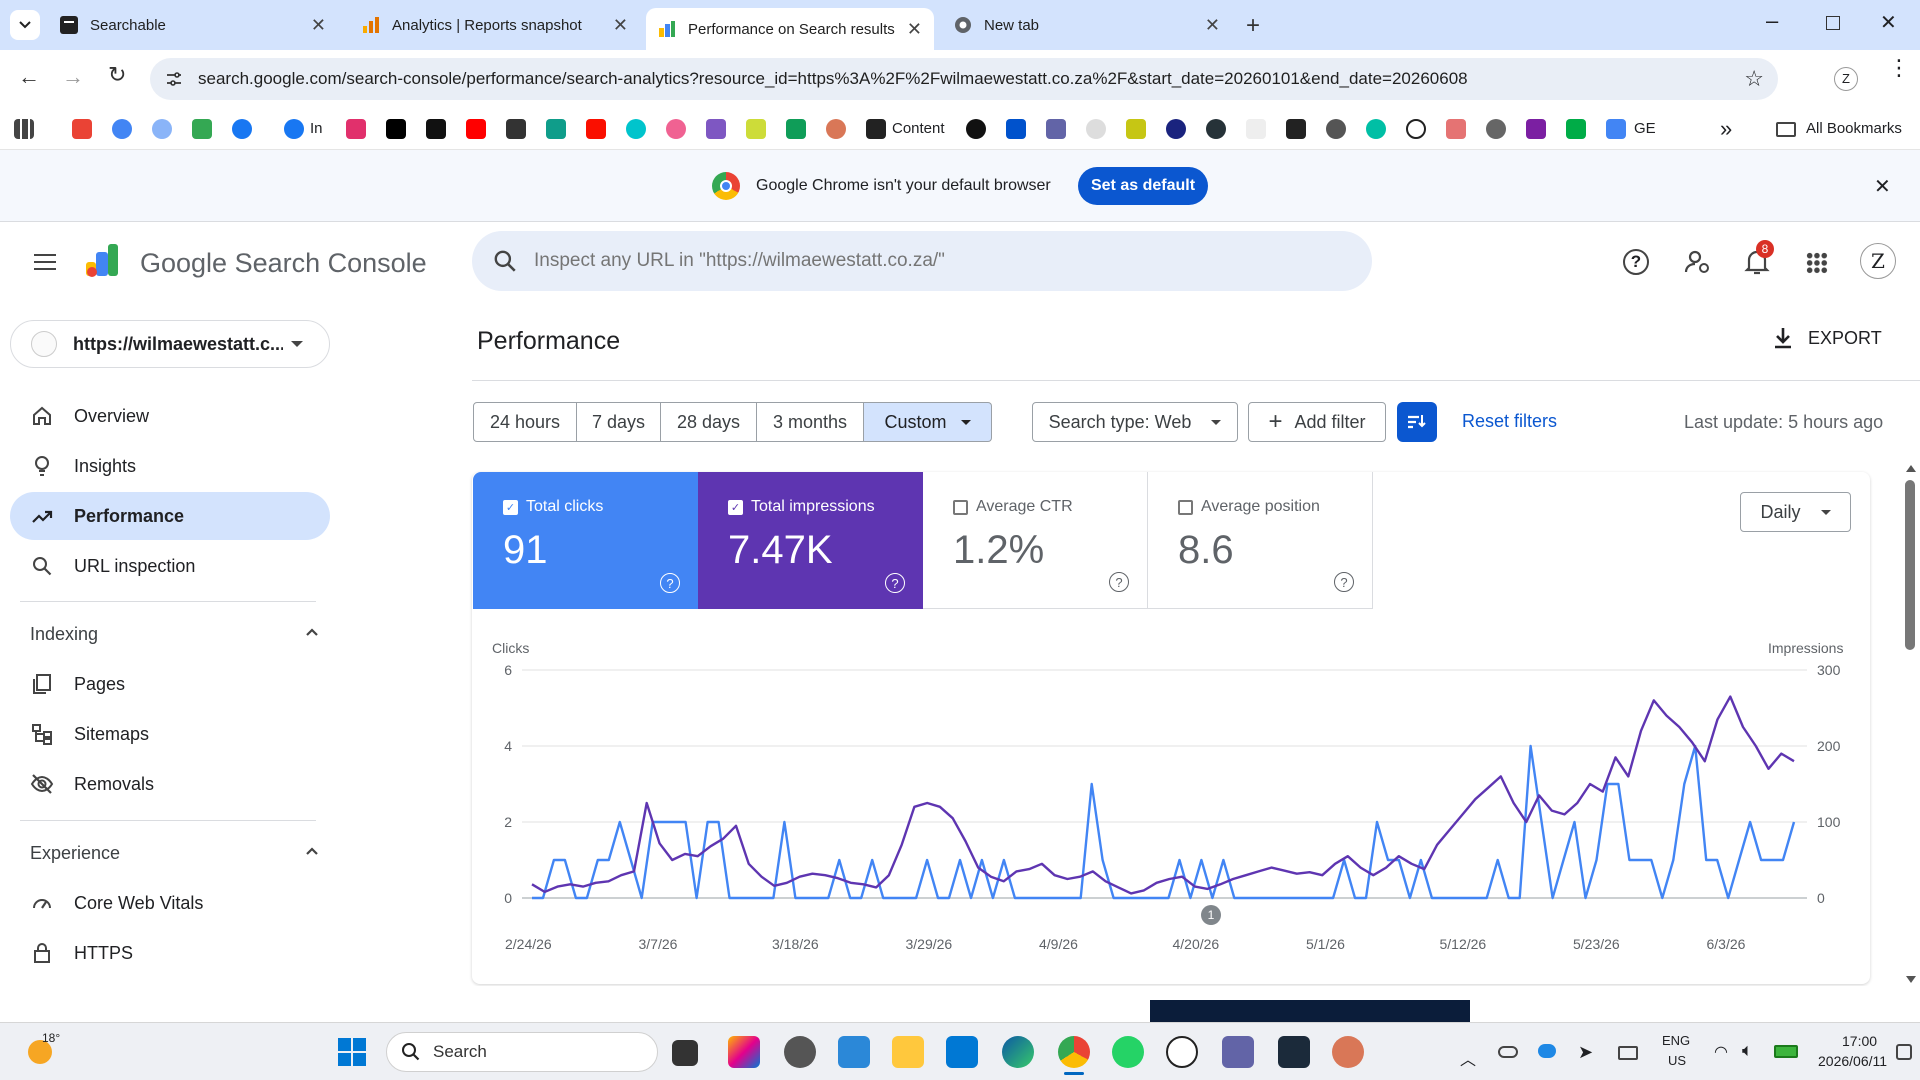 The image size is (1920, 1080). Describe the element at coordinates (1645, 128) in the screenshot. I see `bookmark-ge-label: GE` at that location.